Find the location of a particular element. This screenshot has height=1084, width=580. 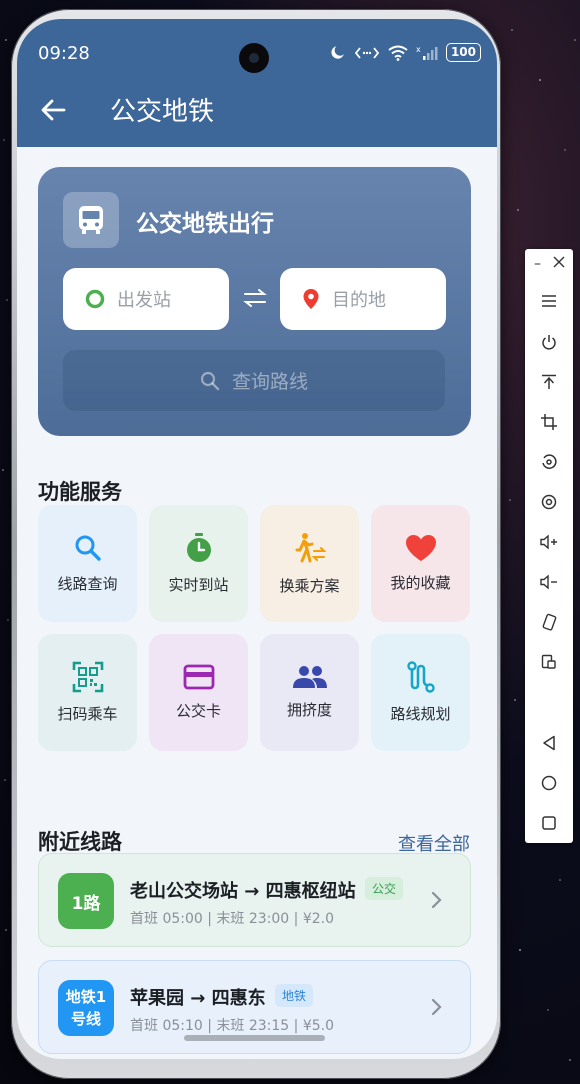

emulator-sidebar: – is located at coordinates (549, 546).